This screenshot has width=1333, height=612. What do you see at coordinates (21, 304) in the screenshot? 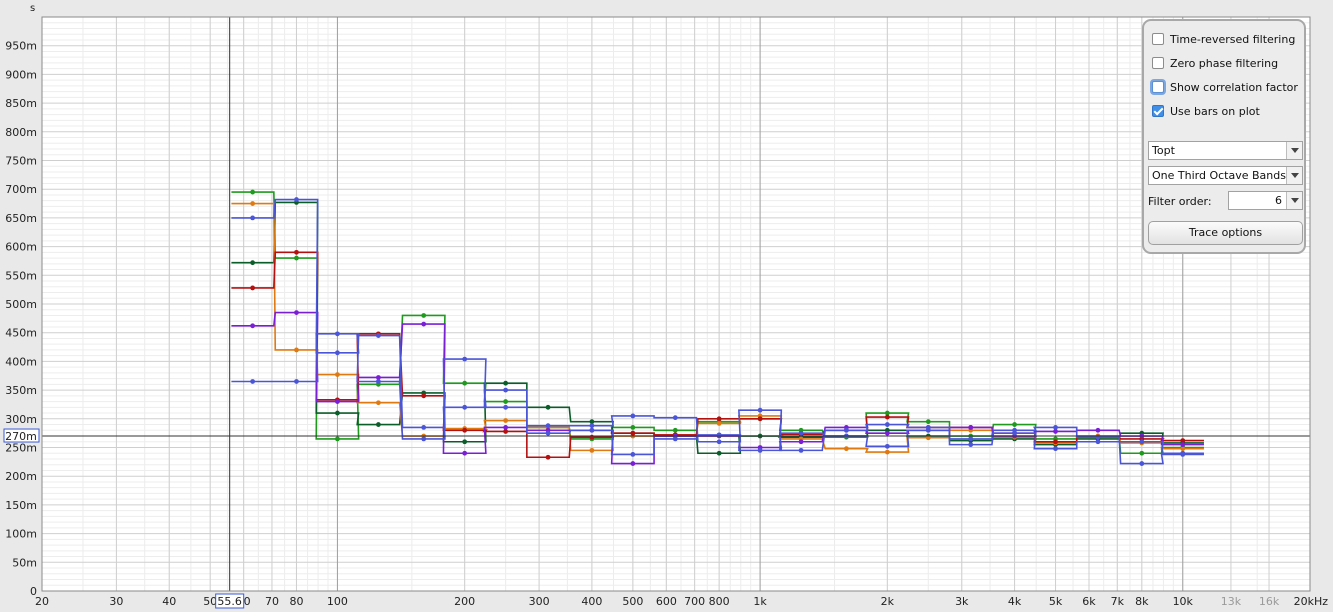
I see `y-tick-label: 500m` at bounding box center [21, 304].